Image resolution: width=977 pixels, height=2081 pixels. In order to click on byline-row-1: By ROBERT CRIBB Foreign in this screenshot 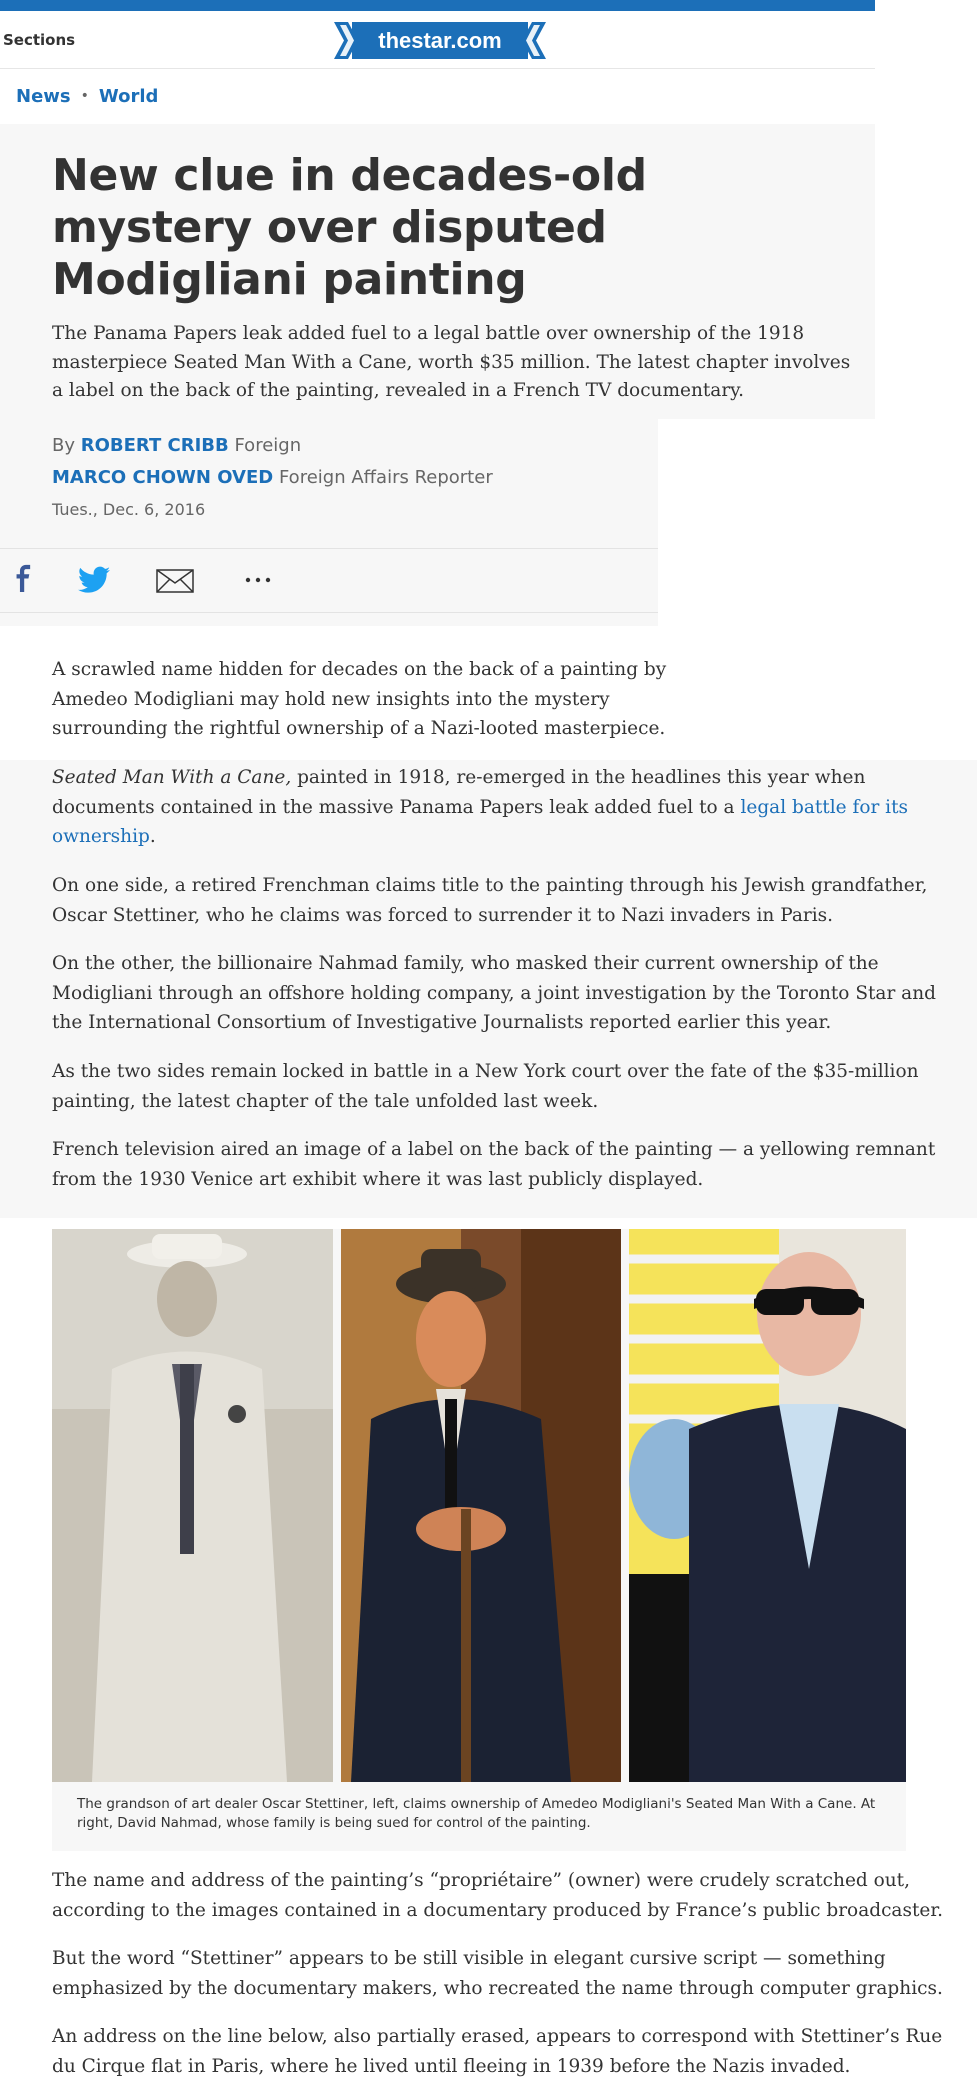, I will do `click(272, 446)`.